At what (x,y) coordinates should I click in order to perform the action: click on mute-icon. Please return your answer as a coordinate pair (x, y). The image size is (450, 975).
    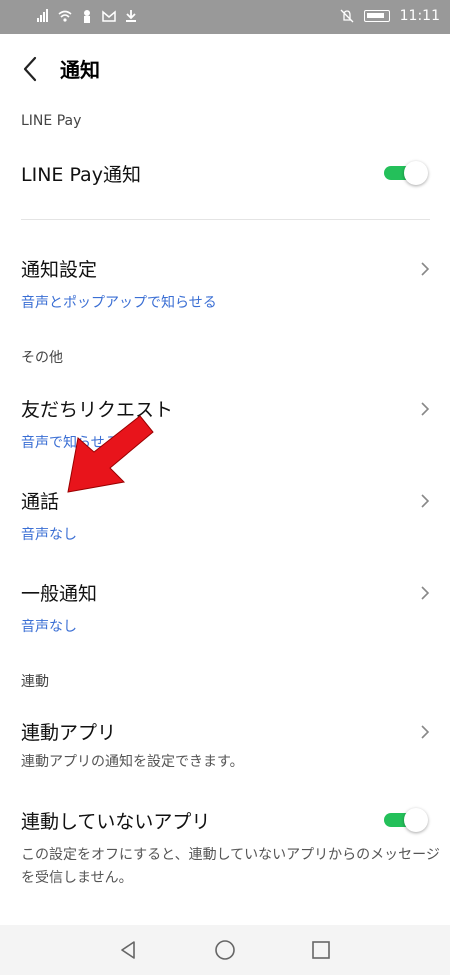
    Looking at the image, I should click on (347, 16).